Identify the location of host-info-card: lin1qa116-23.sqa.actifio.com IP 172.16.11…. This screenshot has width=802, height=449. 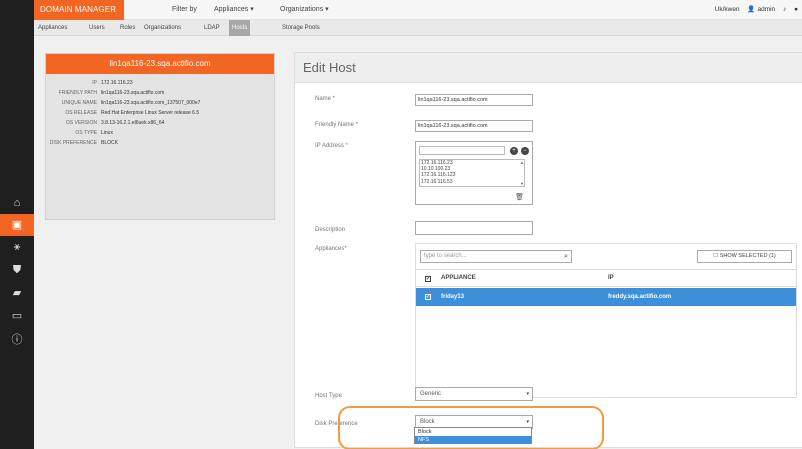
(160, 136).